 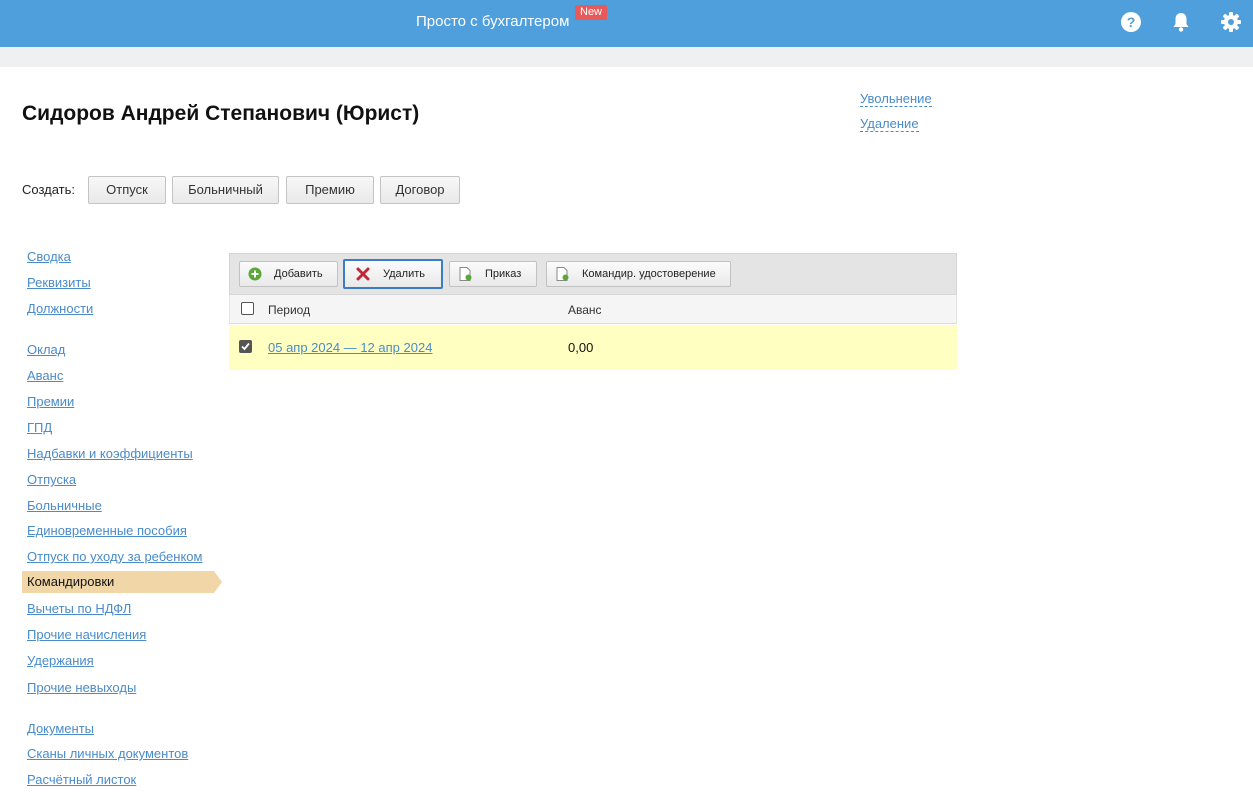 What do you see at coordinates (330, 190) in the screenshot?
I see `create-bonus-button: Премию` at bounding box center [330, 190].